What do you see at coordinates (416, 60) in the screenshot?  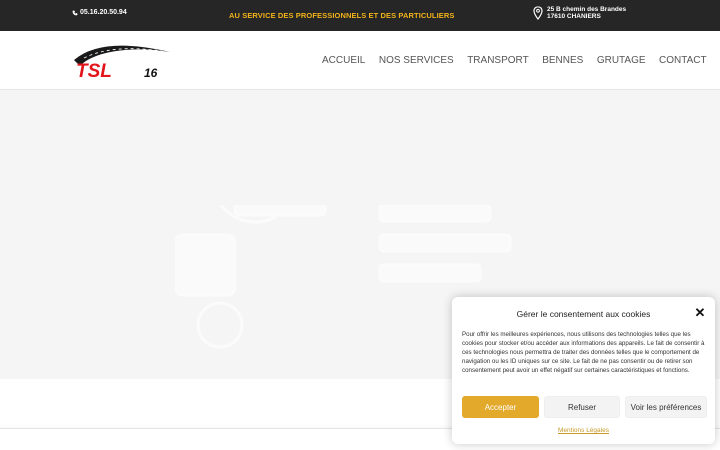 I see `nav-item-nos-services: NOS SERVICES` at bounding box center [416, 60].